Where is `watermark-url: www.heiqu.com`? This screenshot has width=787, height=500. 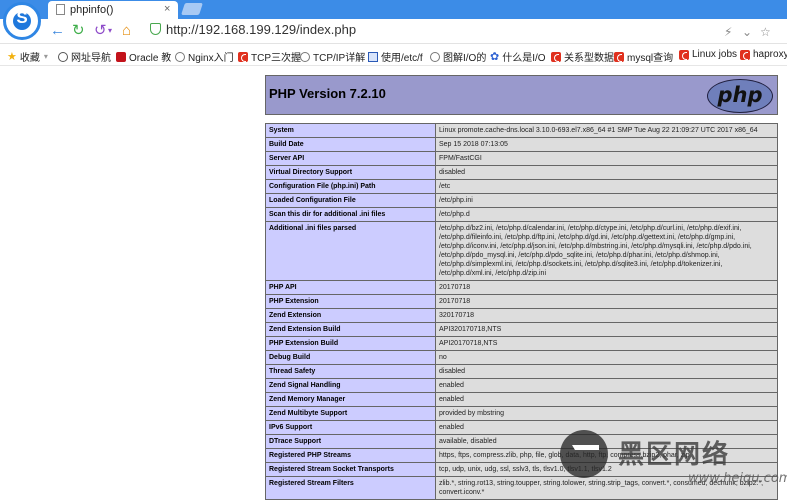 watermark-url: www.heiqu.com is located at coordinates (737, 478).